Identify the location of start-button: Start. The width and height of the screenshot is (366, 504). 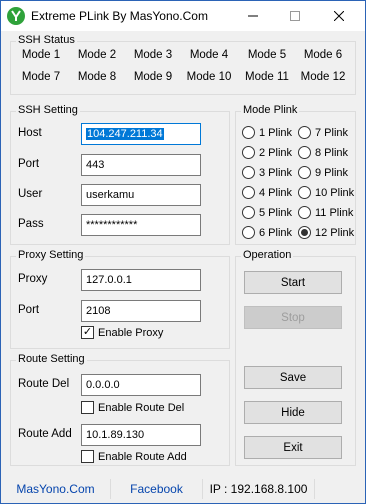
(293, 282).